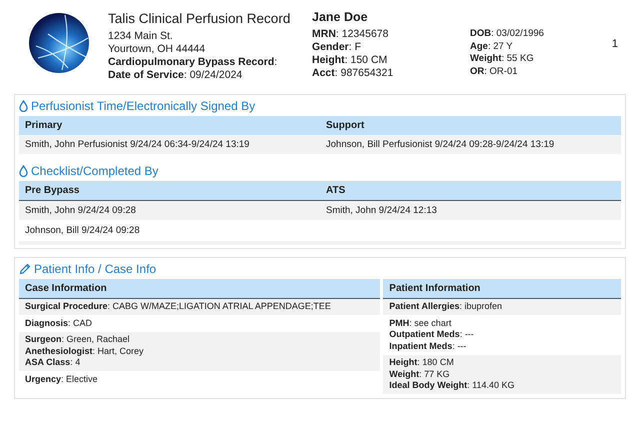  Describe the element at coordinates (169, 191) in the screenshot. I see `column-header: Pre Bypass` at that location.